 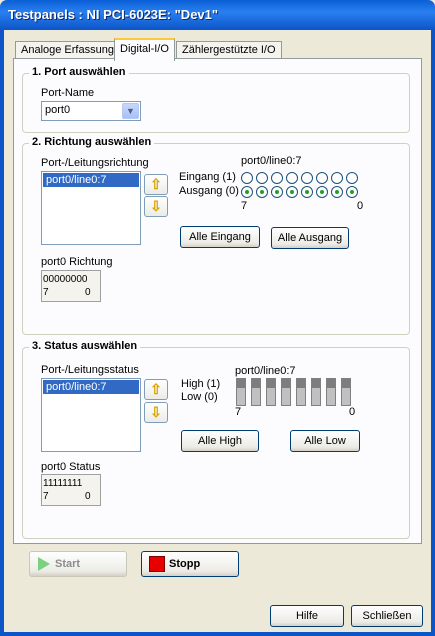 What do you see at coordinates (265, 371) in the screenshot?
I see `status-lines-label: port0/line0:7` at bounding box center [265, 371].